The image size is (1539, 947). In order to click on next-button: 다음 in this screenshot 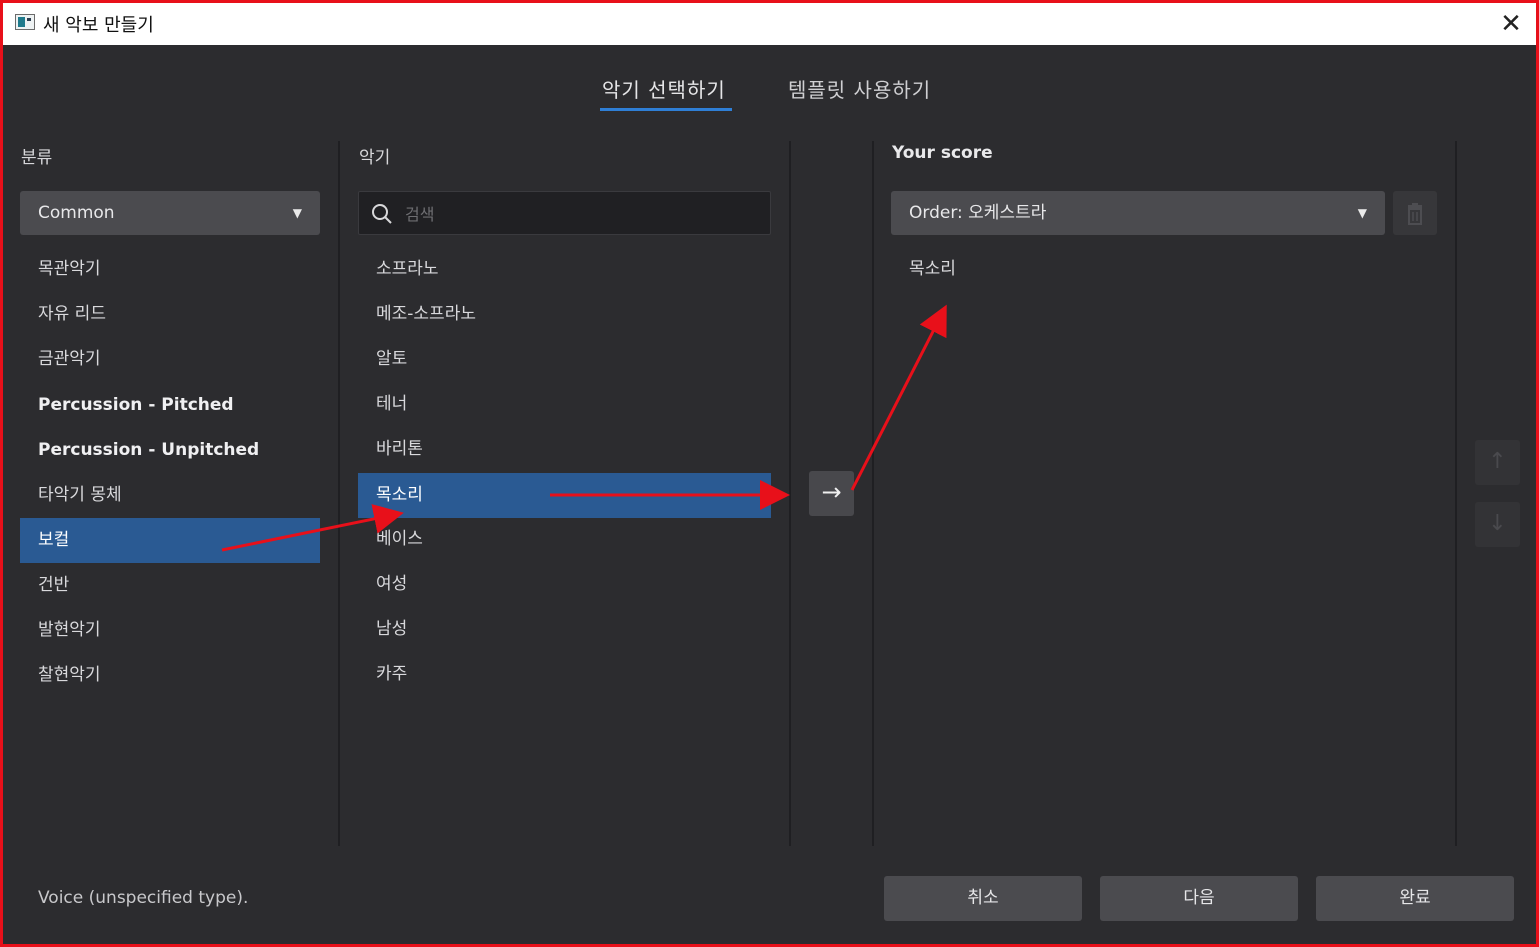, I will do `click(1199, 898)`.